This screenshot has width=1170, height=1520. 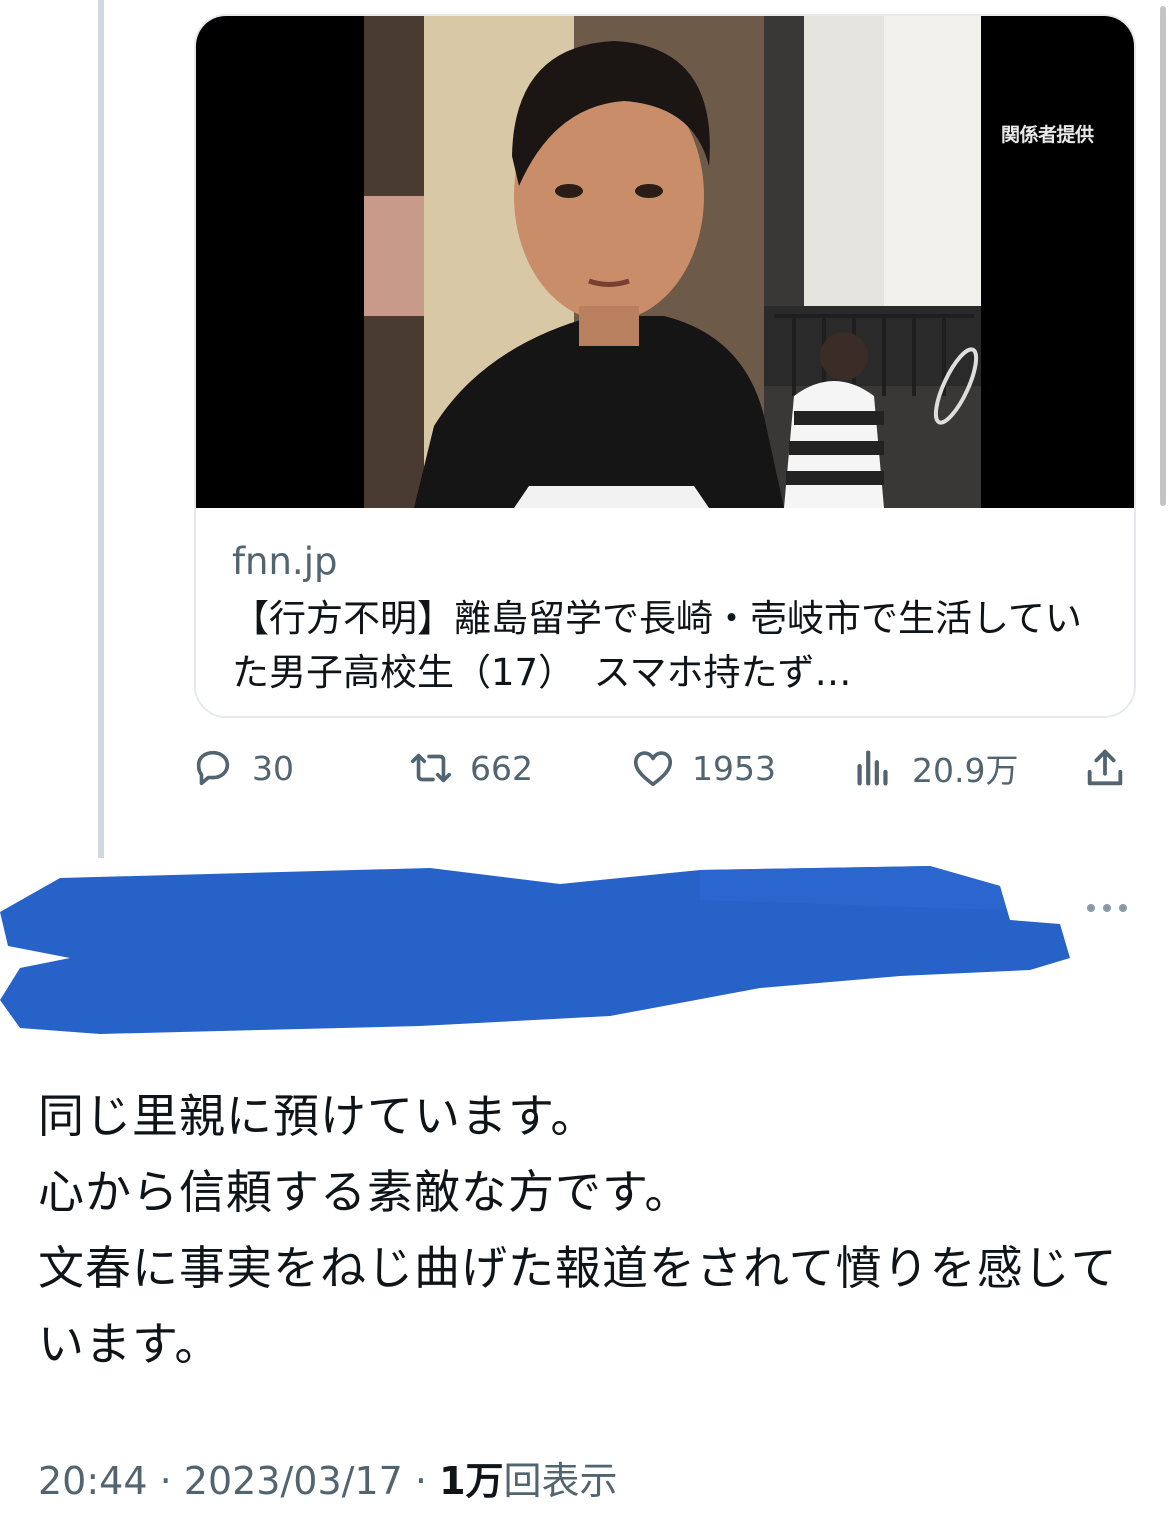 I want to click on reply-text-line: 心から信頼する素敵な方です。, so click(x=365, y=1192).